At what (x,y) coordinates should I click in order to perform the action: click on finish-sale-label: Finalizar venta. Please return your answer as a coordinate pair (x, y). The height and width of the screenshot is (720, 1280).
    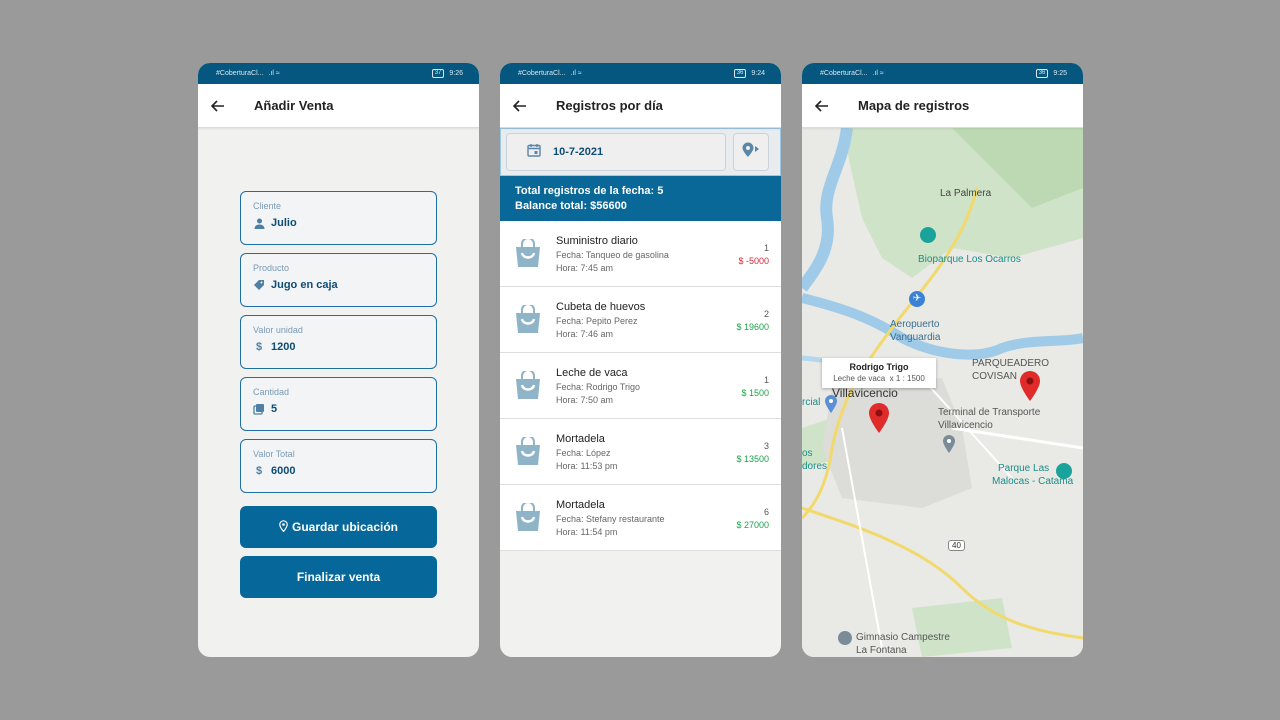
    Looking at the image, I should click on (338, 577).